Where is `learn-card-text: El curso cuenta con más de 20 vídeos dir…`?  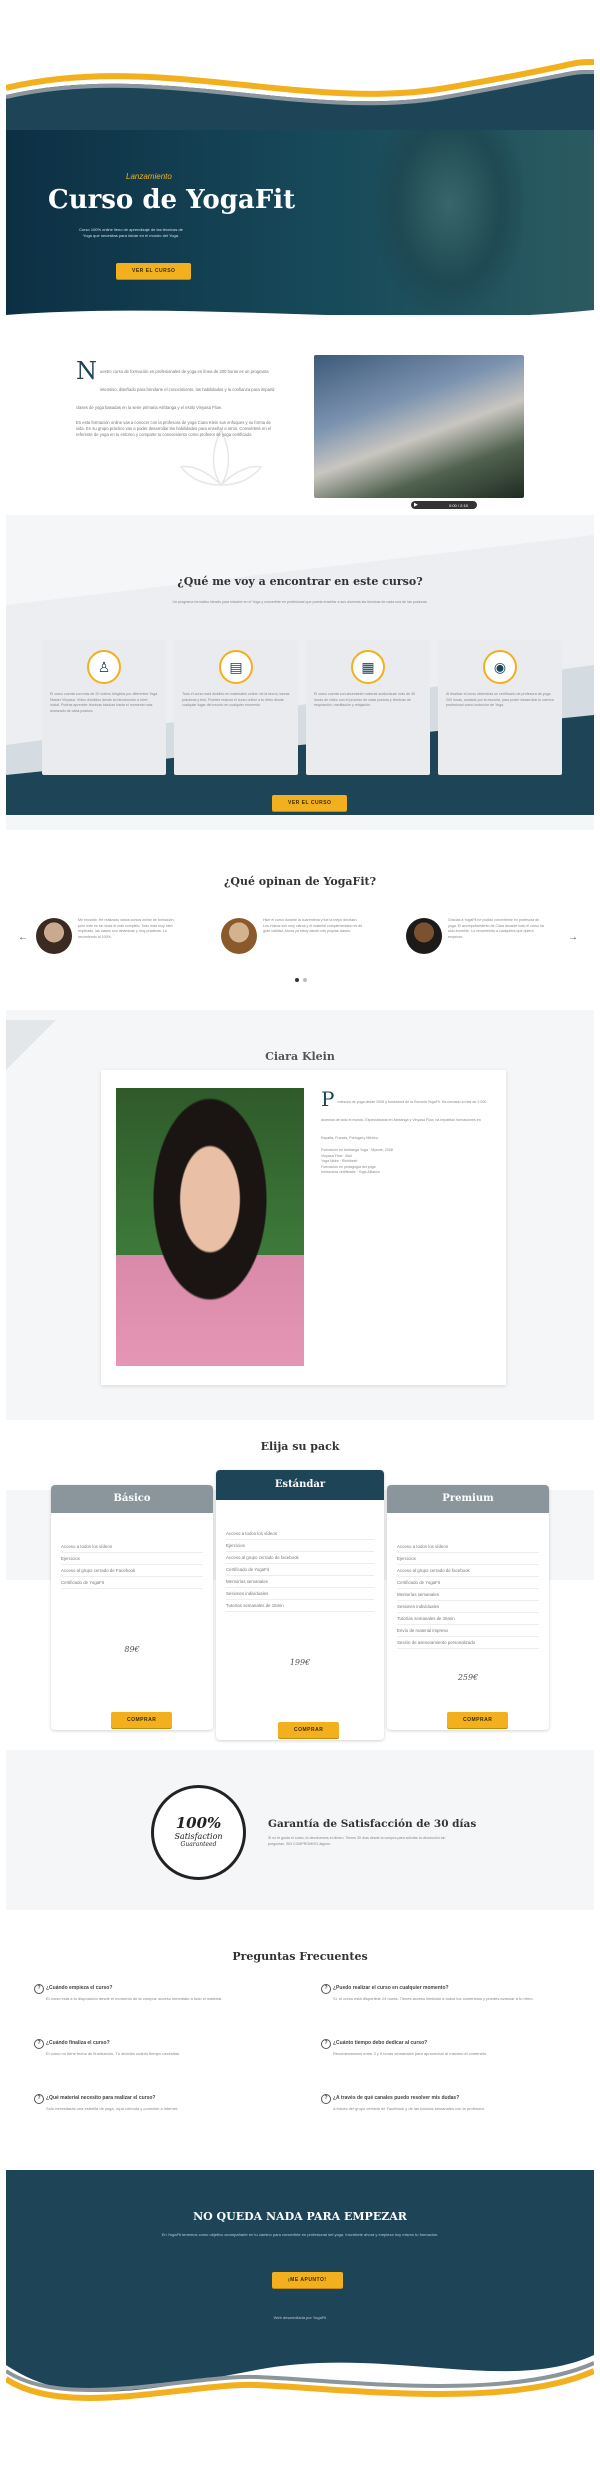 learn-card-text: El curso cuenta con más de 20 vídeos dir… is located at coordinates (104, 702).